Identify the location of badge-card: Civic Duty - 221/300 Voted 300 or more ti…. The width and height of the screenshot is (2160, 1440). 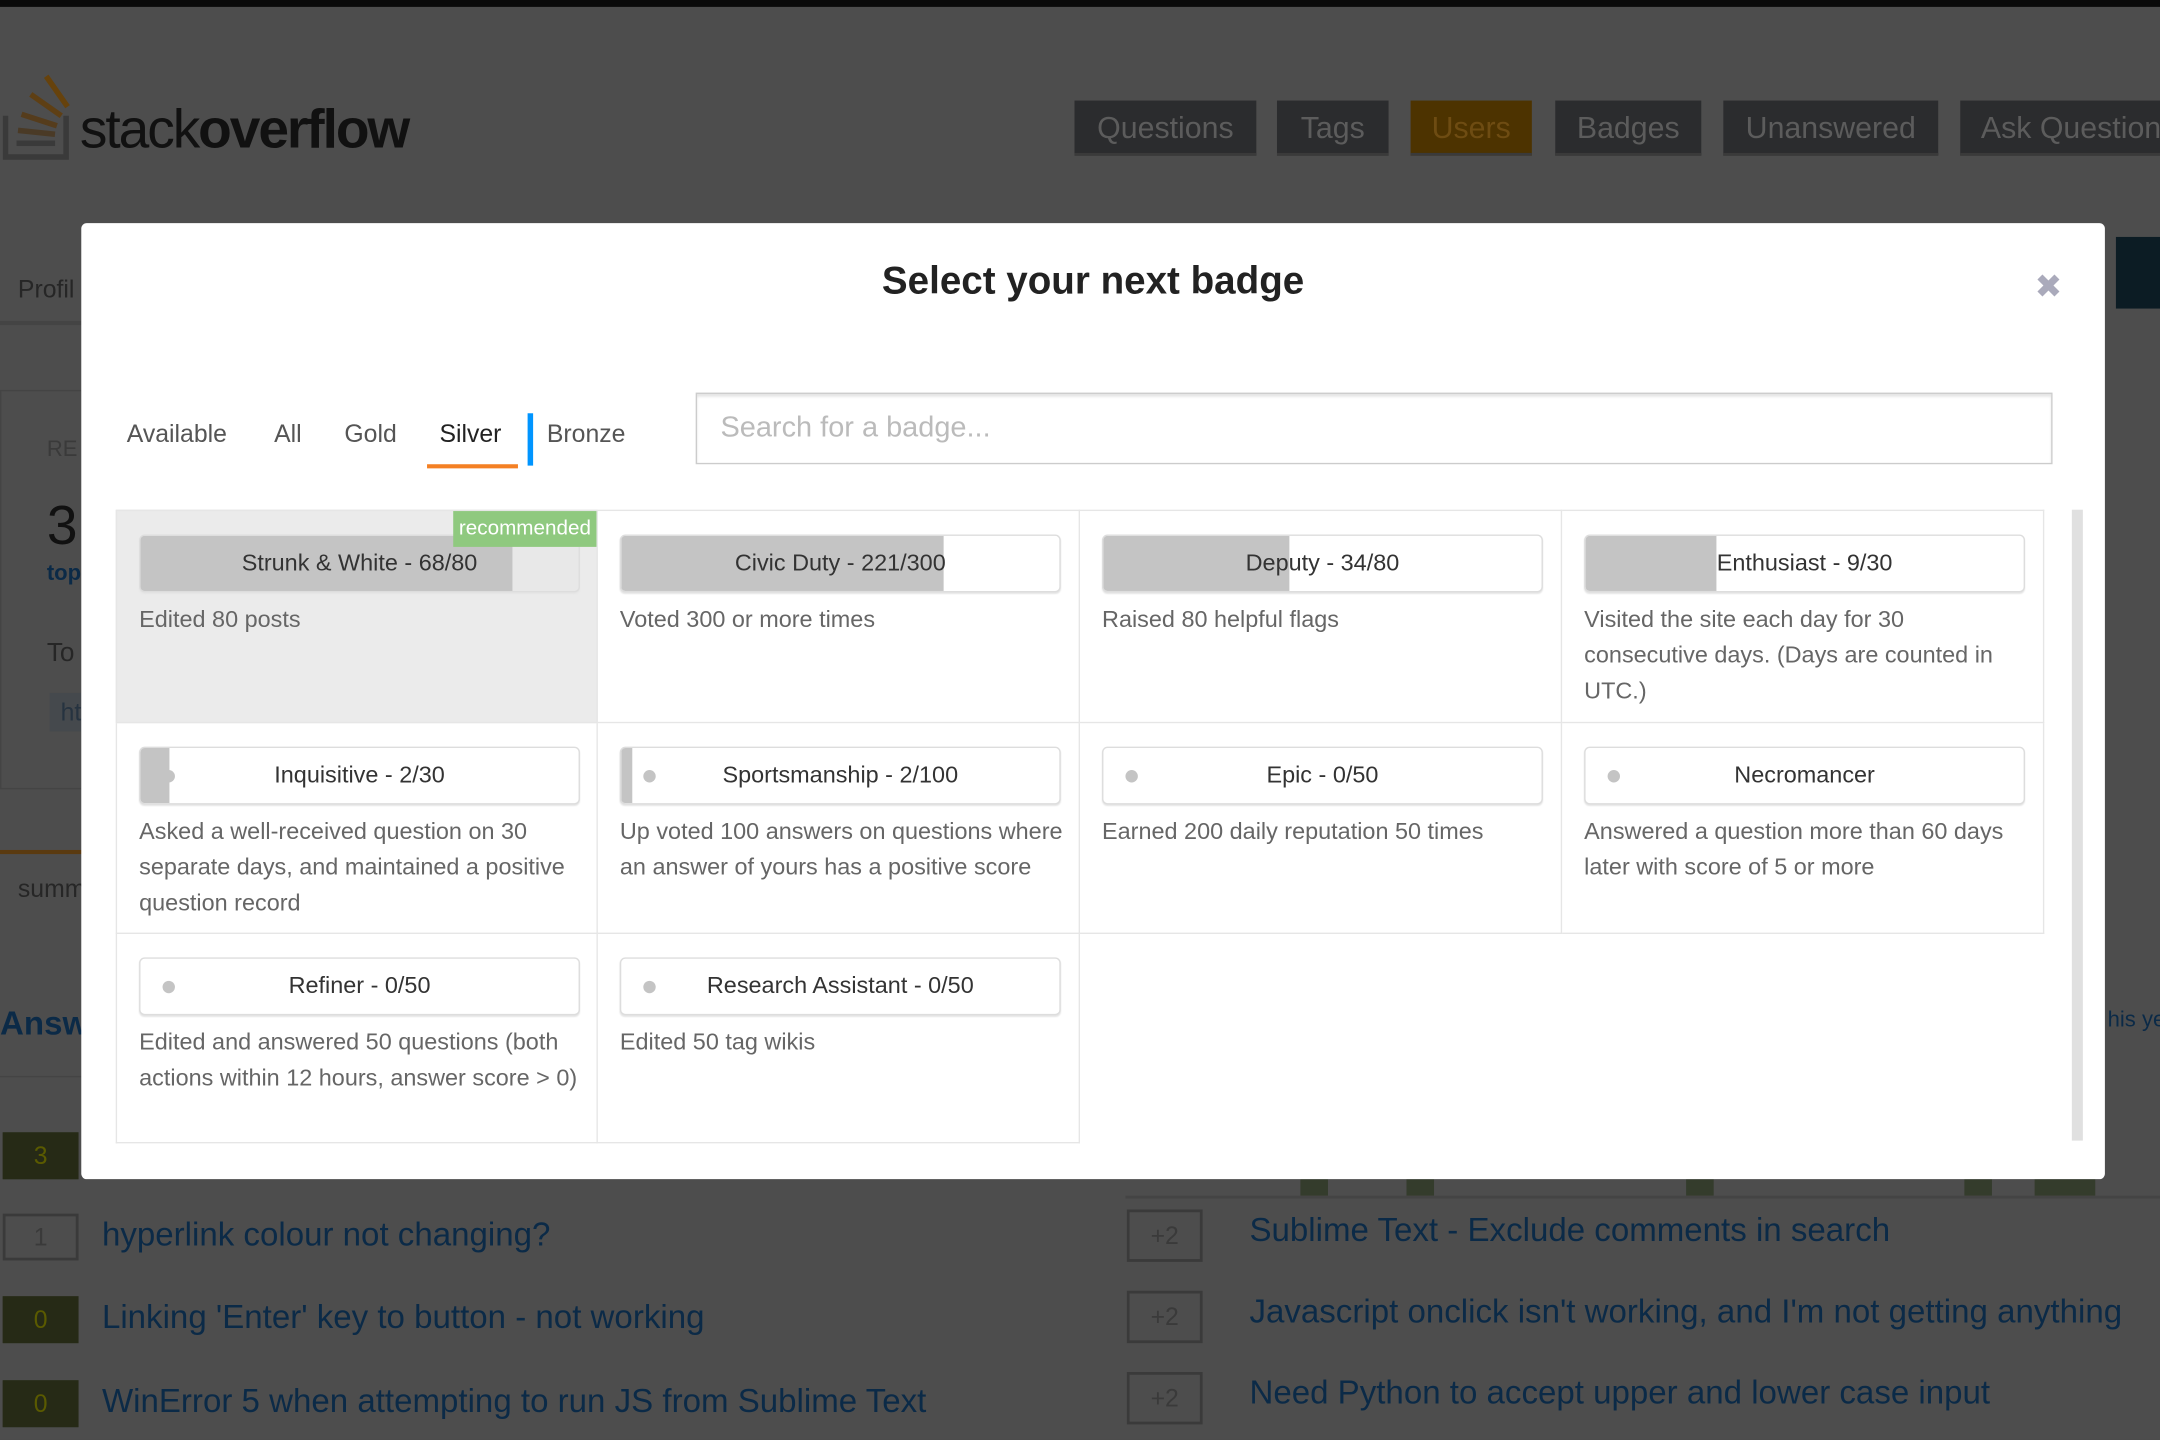
(838, 616).